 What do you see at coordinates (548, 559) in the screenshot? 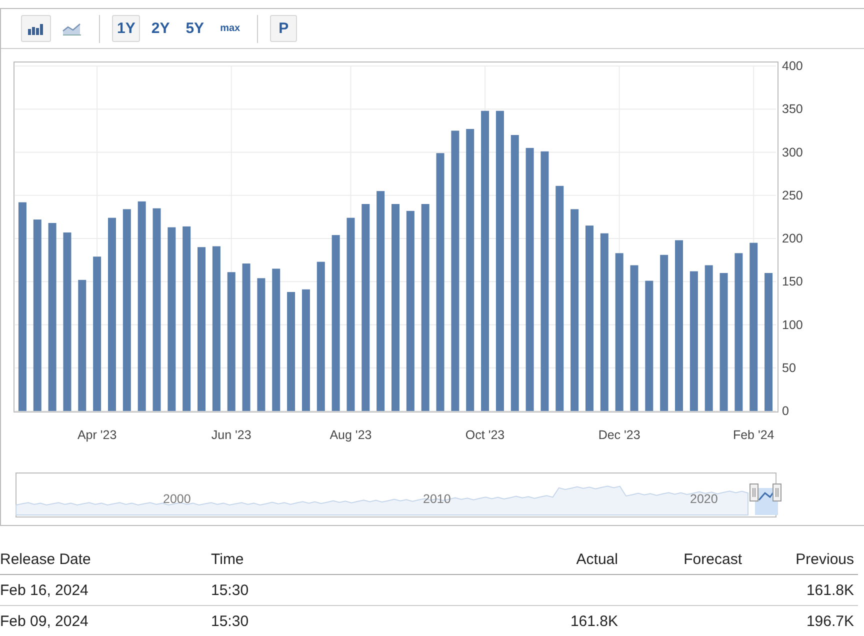
I see `column-header: Actual` at bounding box center [548, 559].